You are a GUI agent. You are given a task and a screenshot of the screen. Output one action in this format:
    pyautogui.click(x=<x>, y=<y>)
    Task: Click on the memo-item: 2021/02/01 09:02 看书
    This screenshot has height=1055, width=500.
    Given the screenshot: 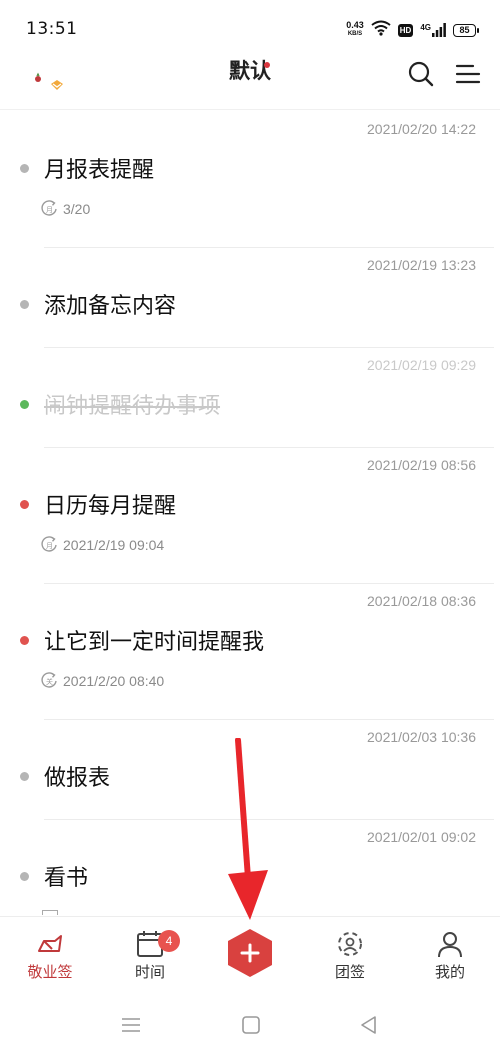 What is the action you would take?
    pyautogui.click(x=250, y=867)
    